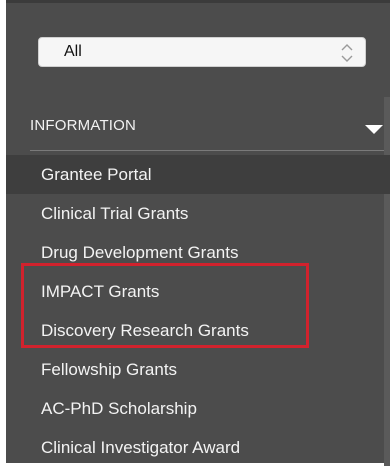  Describe the element at coordinates (73, 51) in the screenshot. I see `filter-select-value: All` at that location.